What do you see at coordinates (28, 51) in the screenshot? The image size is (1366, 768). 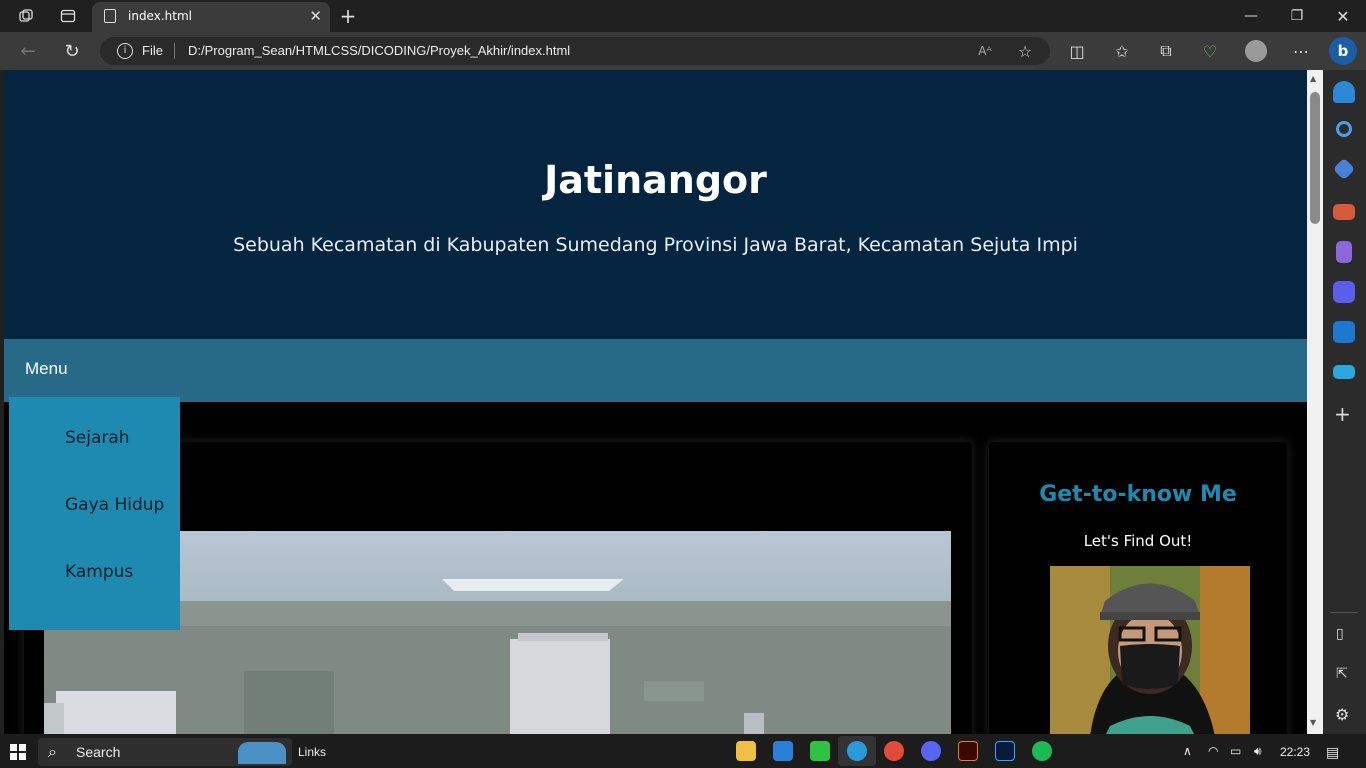 I see `back-button: ←` at bounding box center [28, 51].